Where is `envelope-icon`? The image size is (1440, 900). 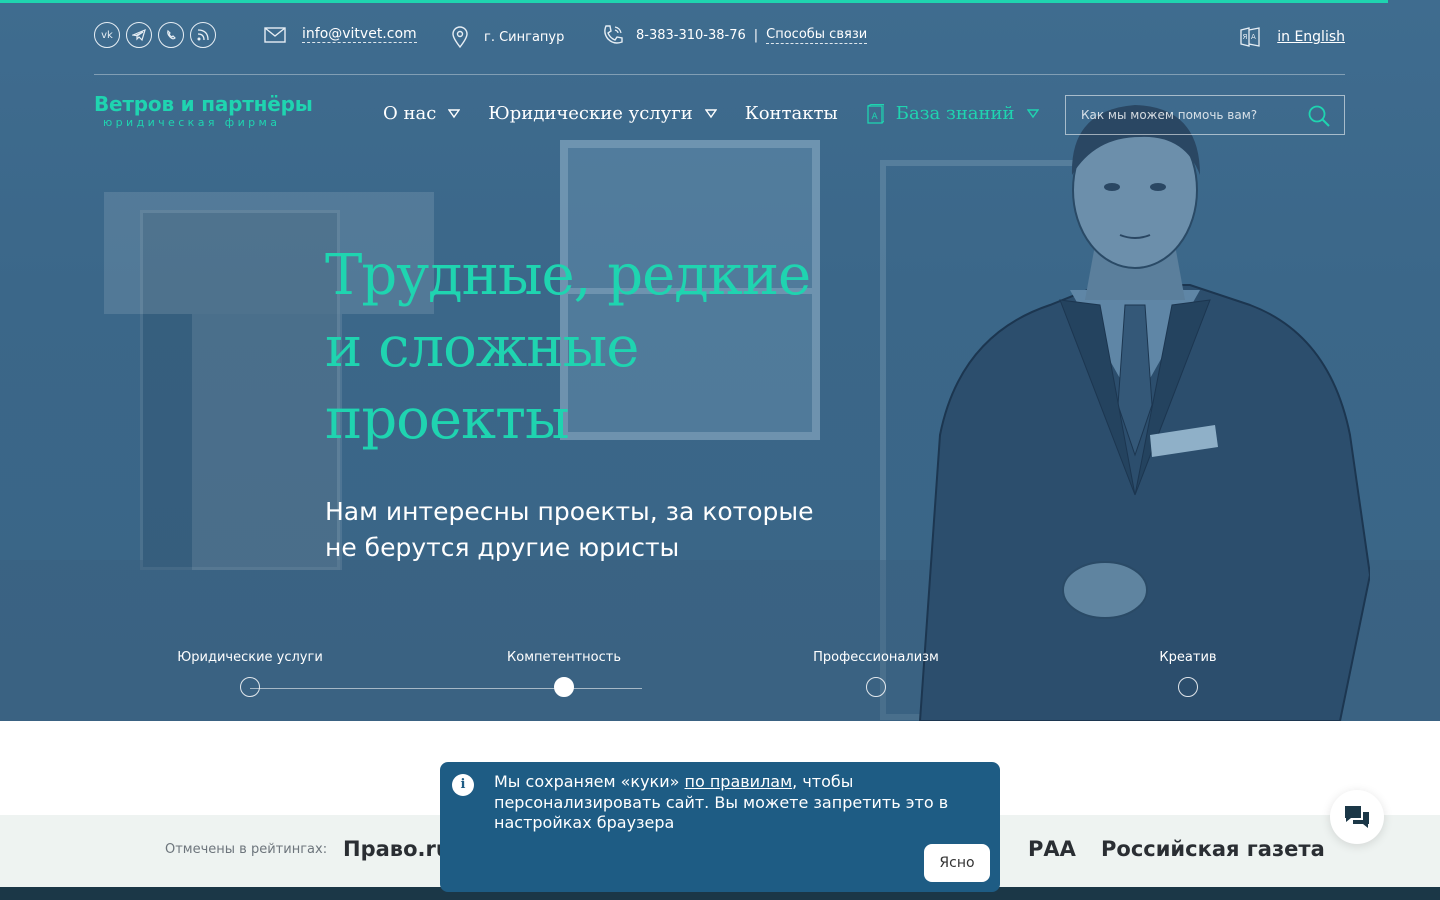 envelope-icon is located at coordinates (275, 34).